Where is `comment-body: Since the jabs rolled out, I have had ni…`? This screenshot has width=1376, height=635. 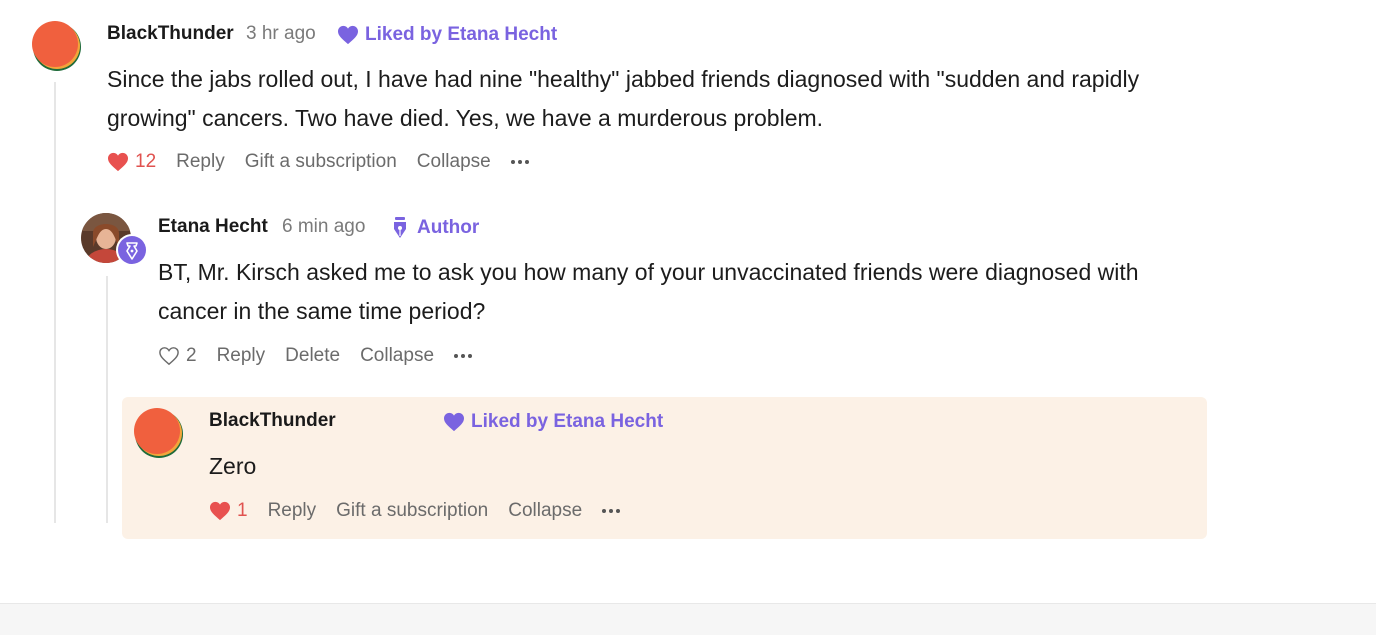 comment-body: Since the jabs rolled out, I have had ni… is located at coordinates (623, 98).